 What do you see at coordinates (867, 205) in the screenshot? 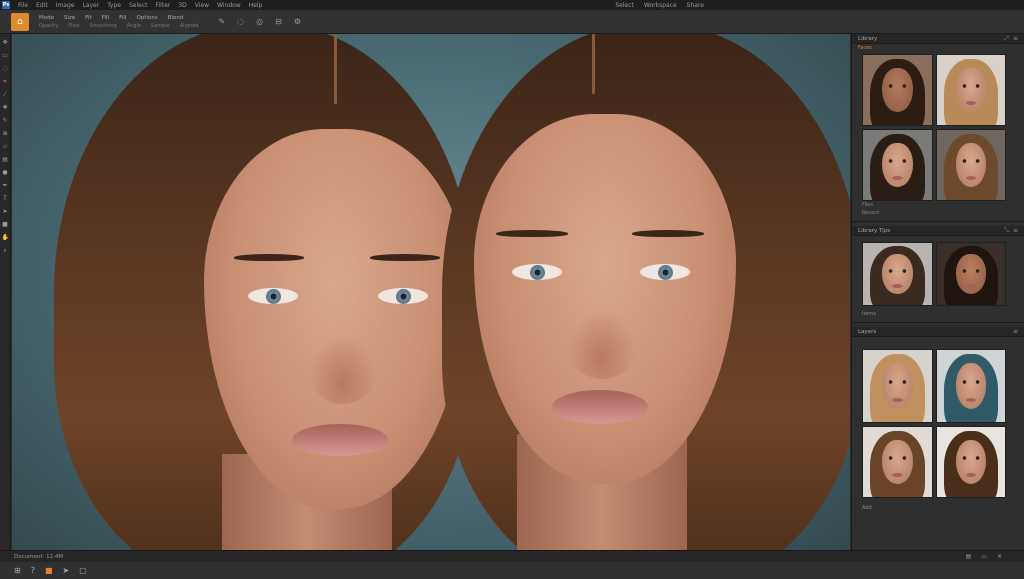
I see `footer-files: Files` at bounding box center [867, 205].